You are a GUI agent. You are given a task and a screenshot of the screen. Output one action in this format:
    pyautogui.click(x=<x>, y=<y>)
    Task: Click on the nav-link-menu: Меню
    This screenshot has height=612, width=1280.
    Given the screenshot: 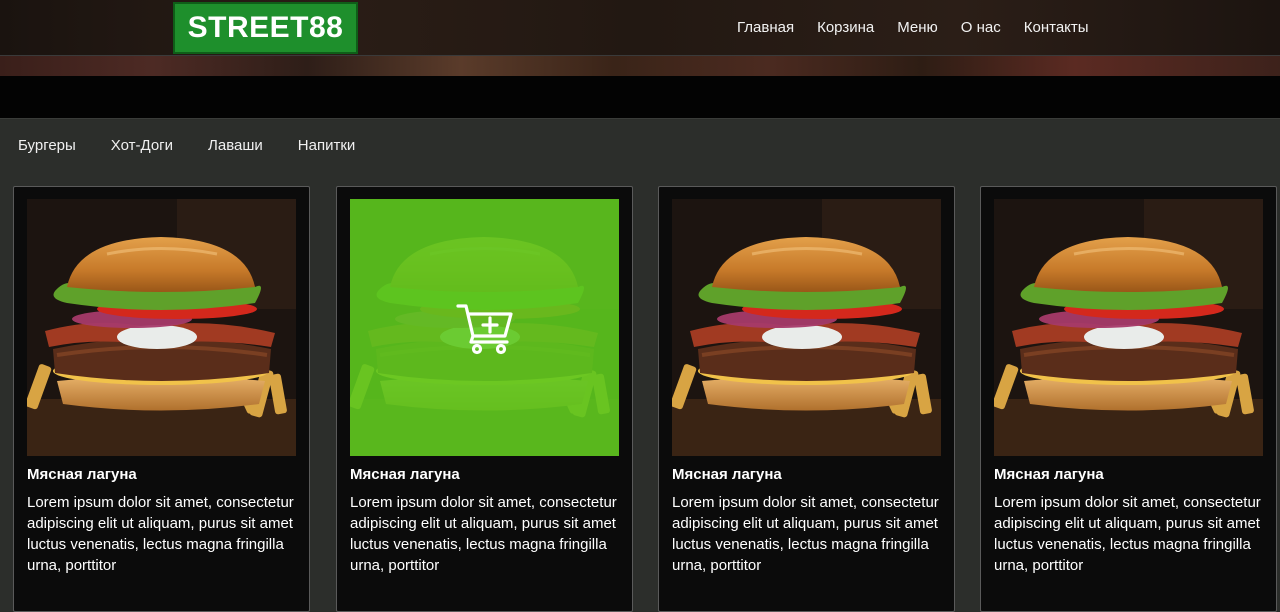 What is the action you would take?
    pyautogui.click(x=917, y=28)
    